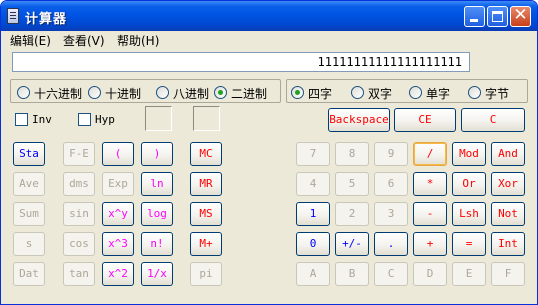 This screenshot has width=538, height=305. What do you see at coordinates (157, 184) in the screenshot?
I see `ln-button: ln` at bounding box center [157, 184].